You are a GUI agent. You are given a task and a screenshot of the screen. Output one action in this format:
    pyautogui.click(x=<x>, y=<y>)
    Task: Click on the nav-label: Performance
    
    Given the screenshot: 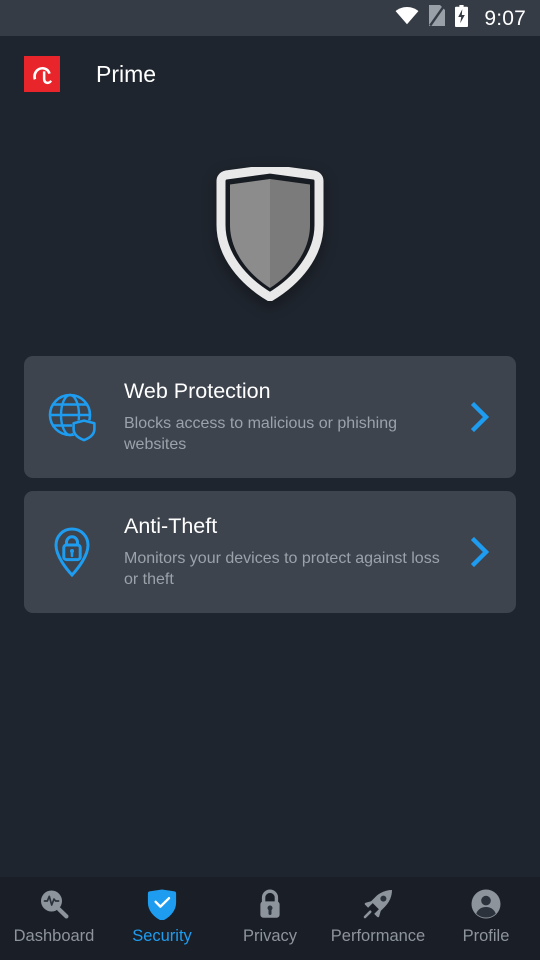 What is the action you would take?
    pyautogui.click(x=378, y=936)
    